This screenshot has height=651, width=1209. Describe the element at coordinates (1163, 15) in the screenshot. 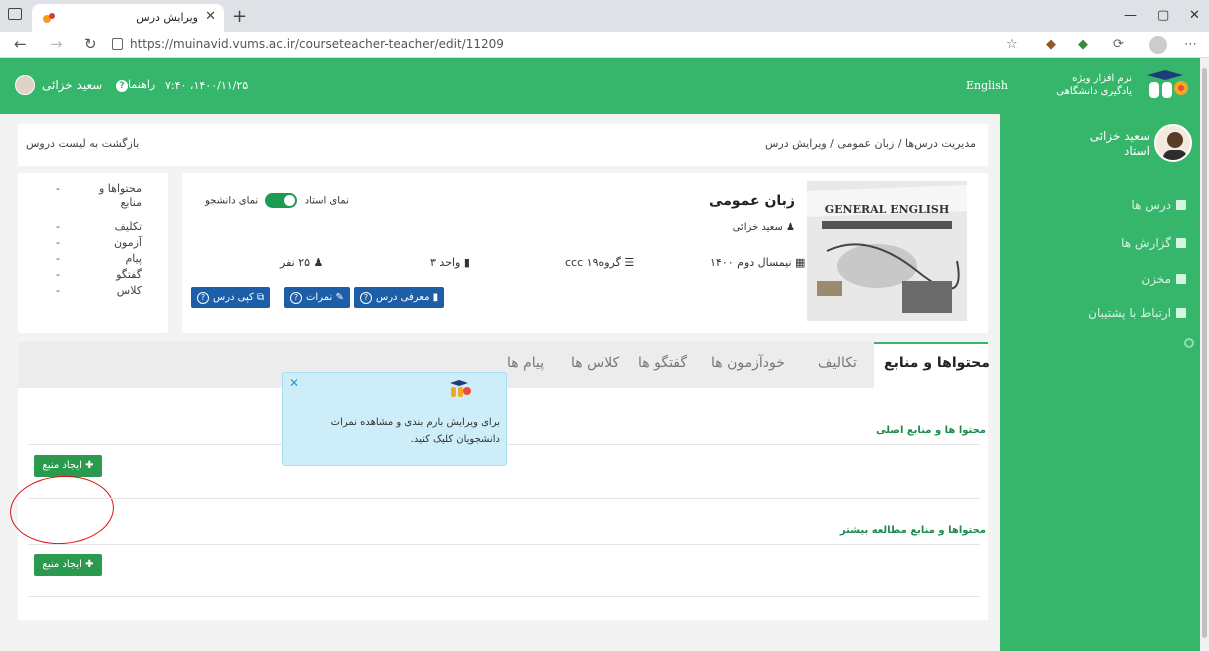

I see `restore-icon: ▢` at that location.